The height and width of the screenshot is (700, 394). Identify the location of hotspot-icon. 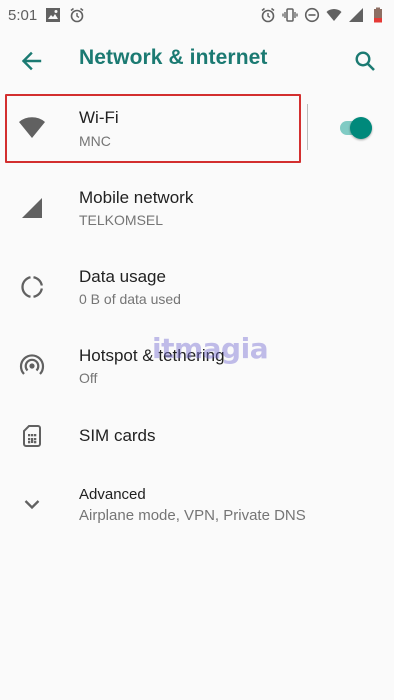
(32, 366).